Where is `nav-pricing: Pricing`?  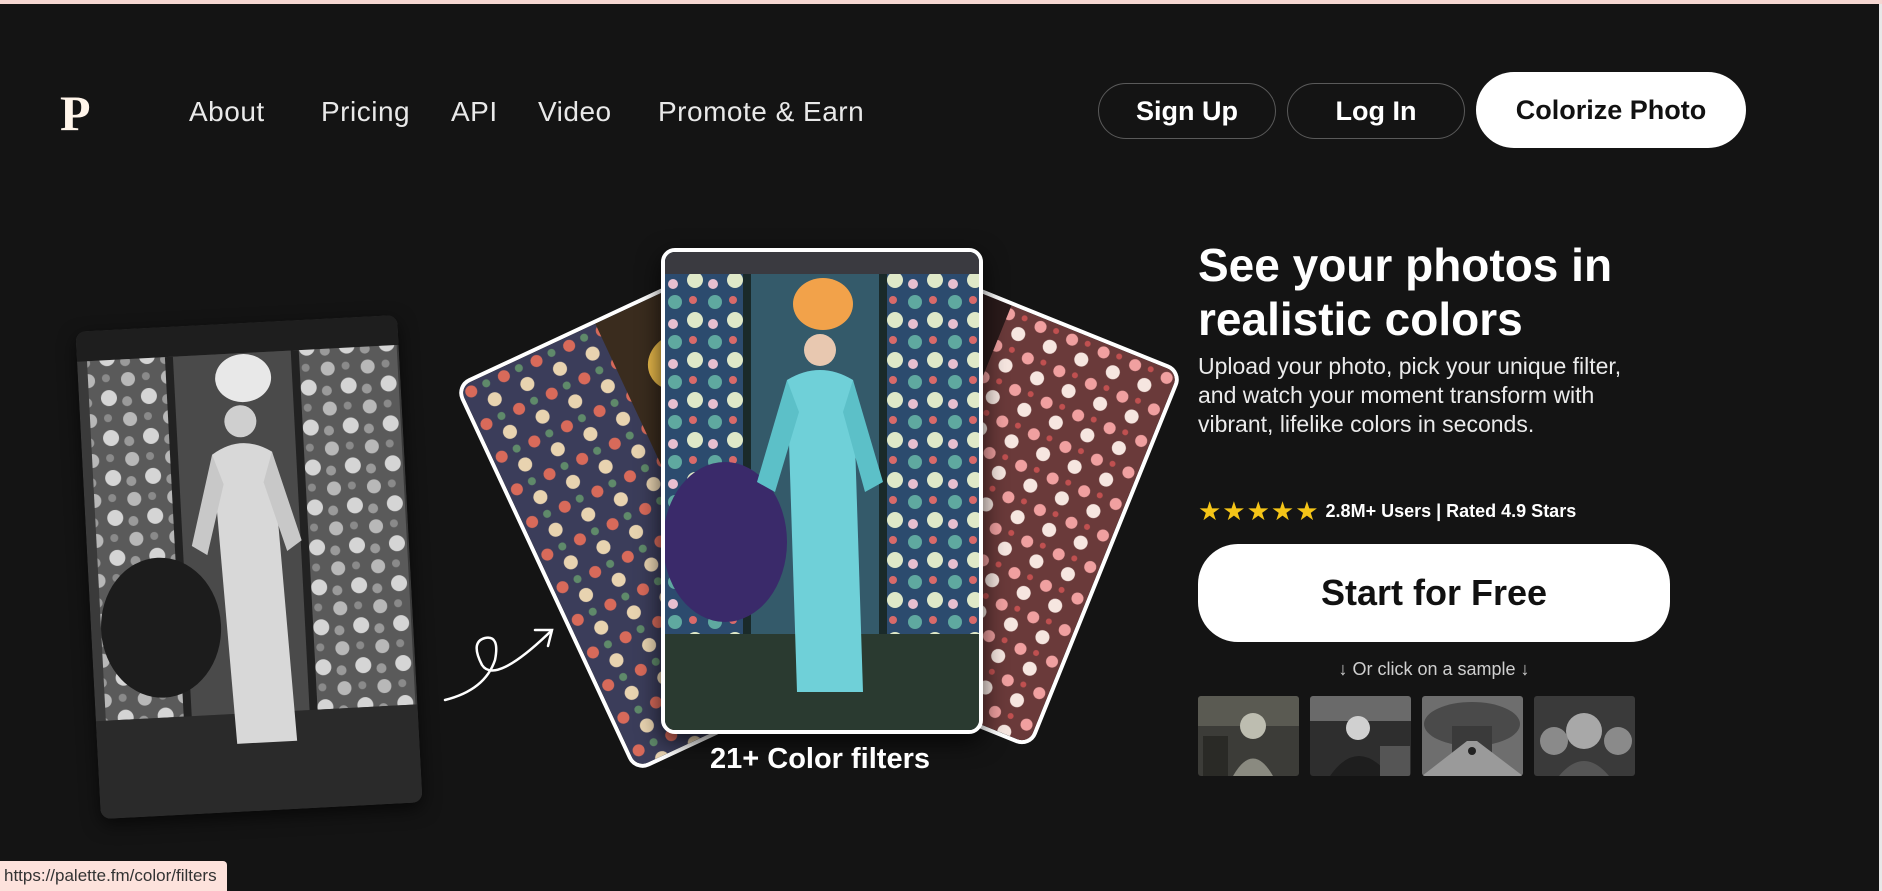 nav-pricing: Pricing is located at coordinates (365, 112).